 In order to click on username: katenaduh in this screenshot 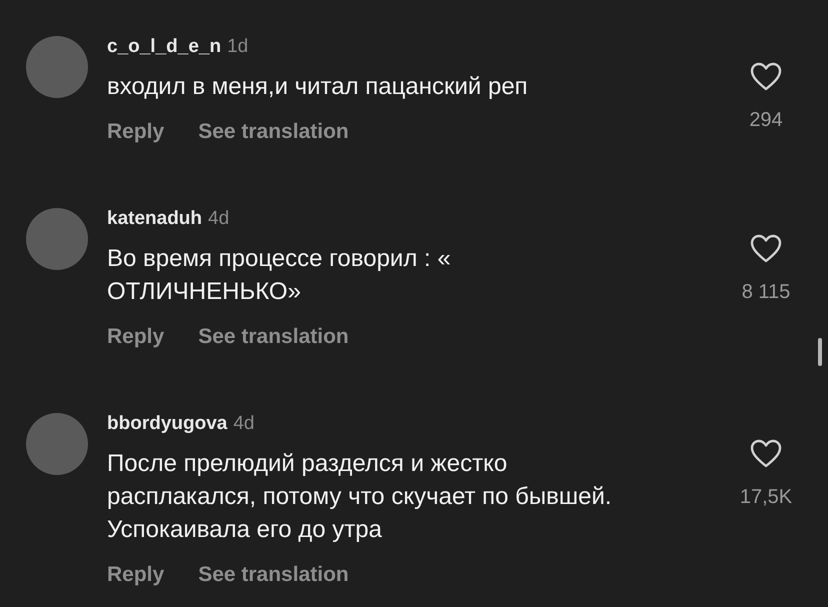, I will do `click(154, 219)`.